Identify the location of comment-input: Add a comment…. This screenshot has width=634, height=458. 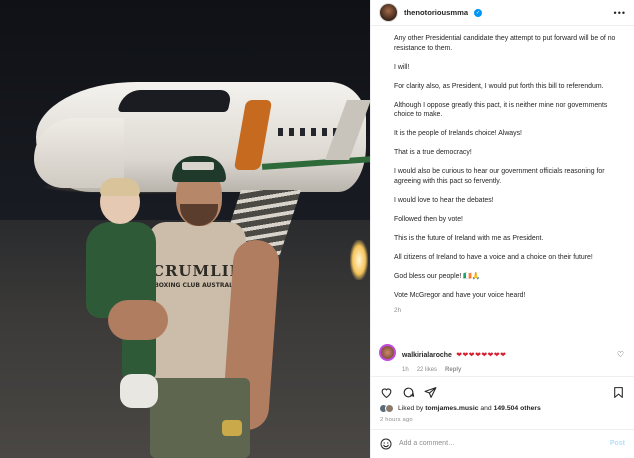
(501, 443).